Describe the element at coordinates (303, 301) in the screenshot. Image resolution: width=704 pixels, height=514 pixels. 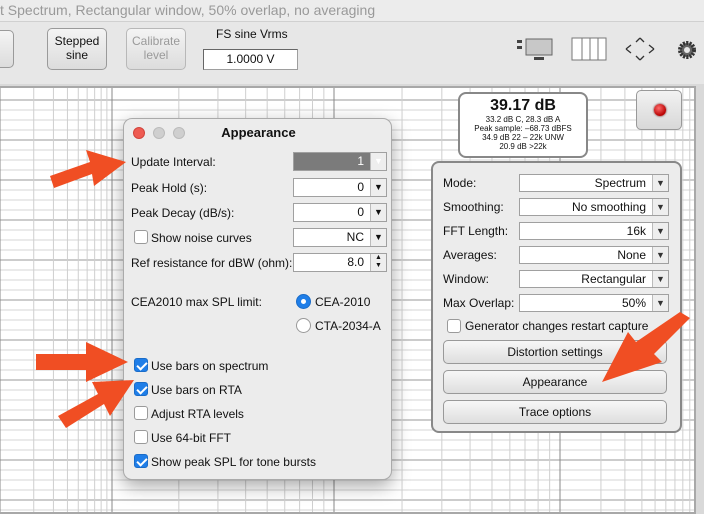
I see `cea-2010-radio` at that location.